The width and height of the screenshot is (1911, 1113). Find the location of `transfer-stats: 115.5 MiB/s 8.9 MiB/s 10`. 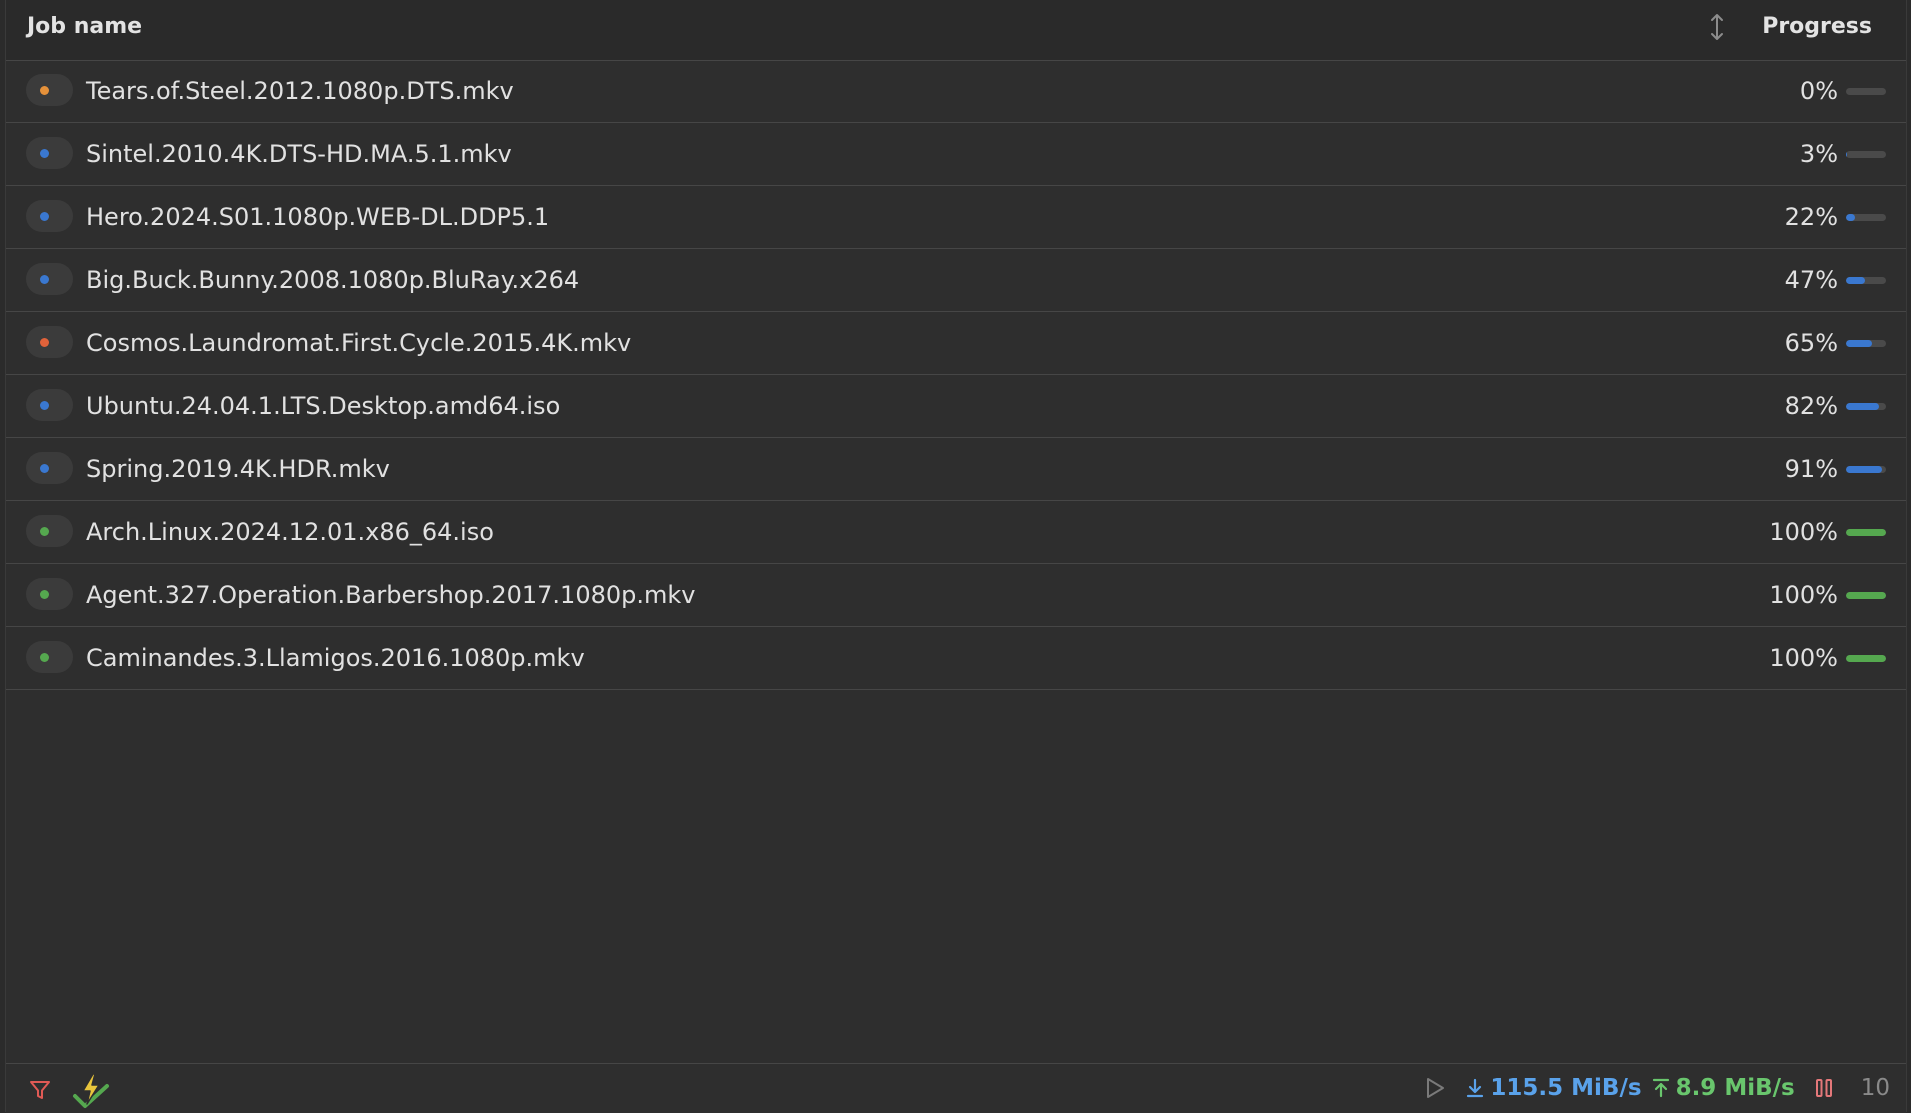

transfer-stats: 115.5 MiB/s 8.9 MiB/s 10 is located at coordinates (1657, 1088).